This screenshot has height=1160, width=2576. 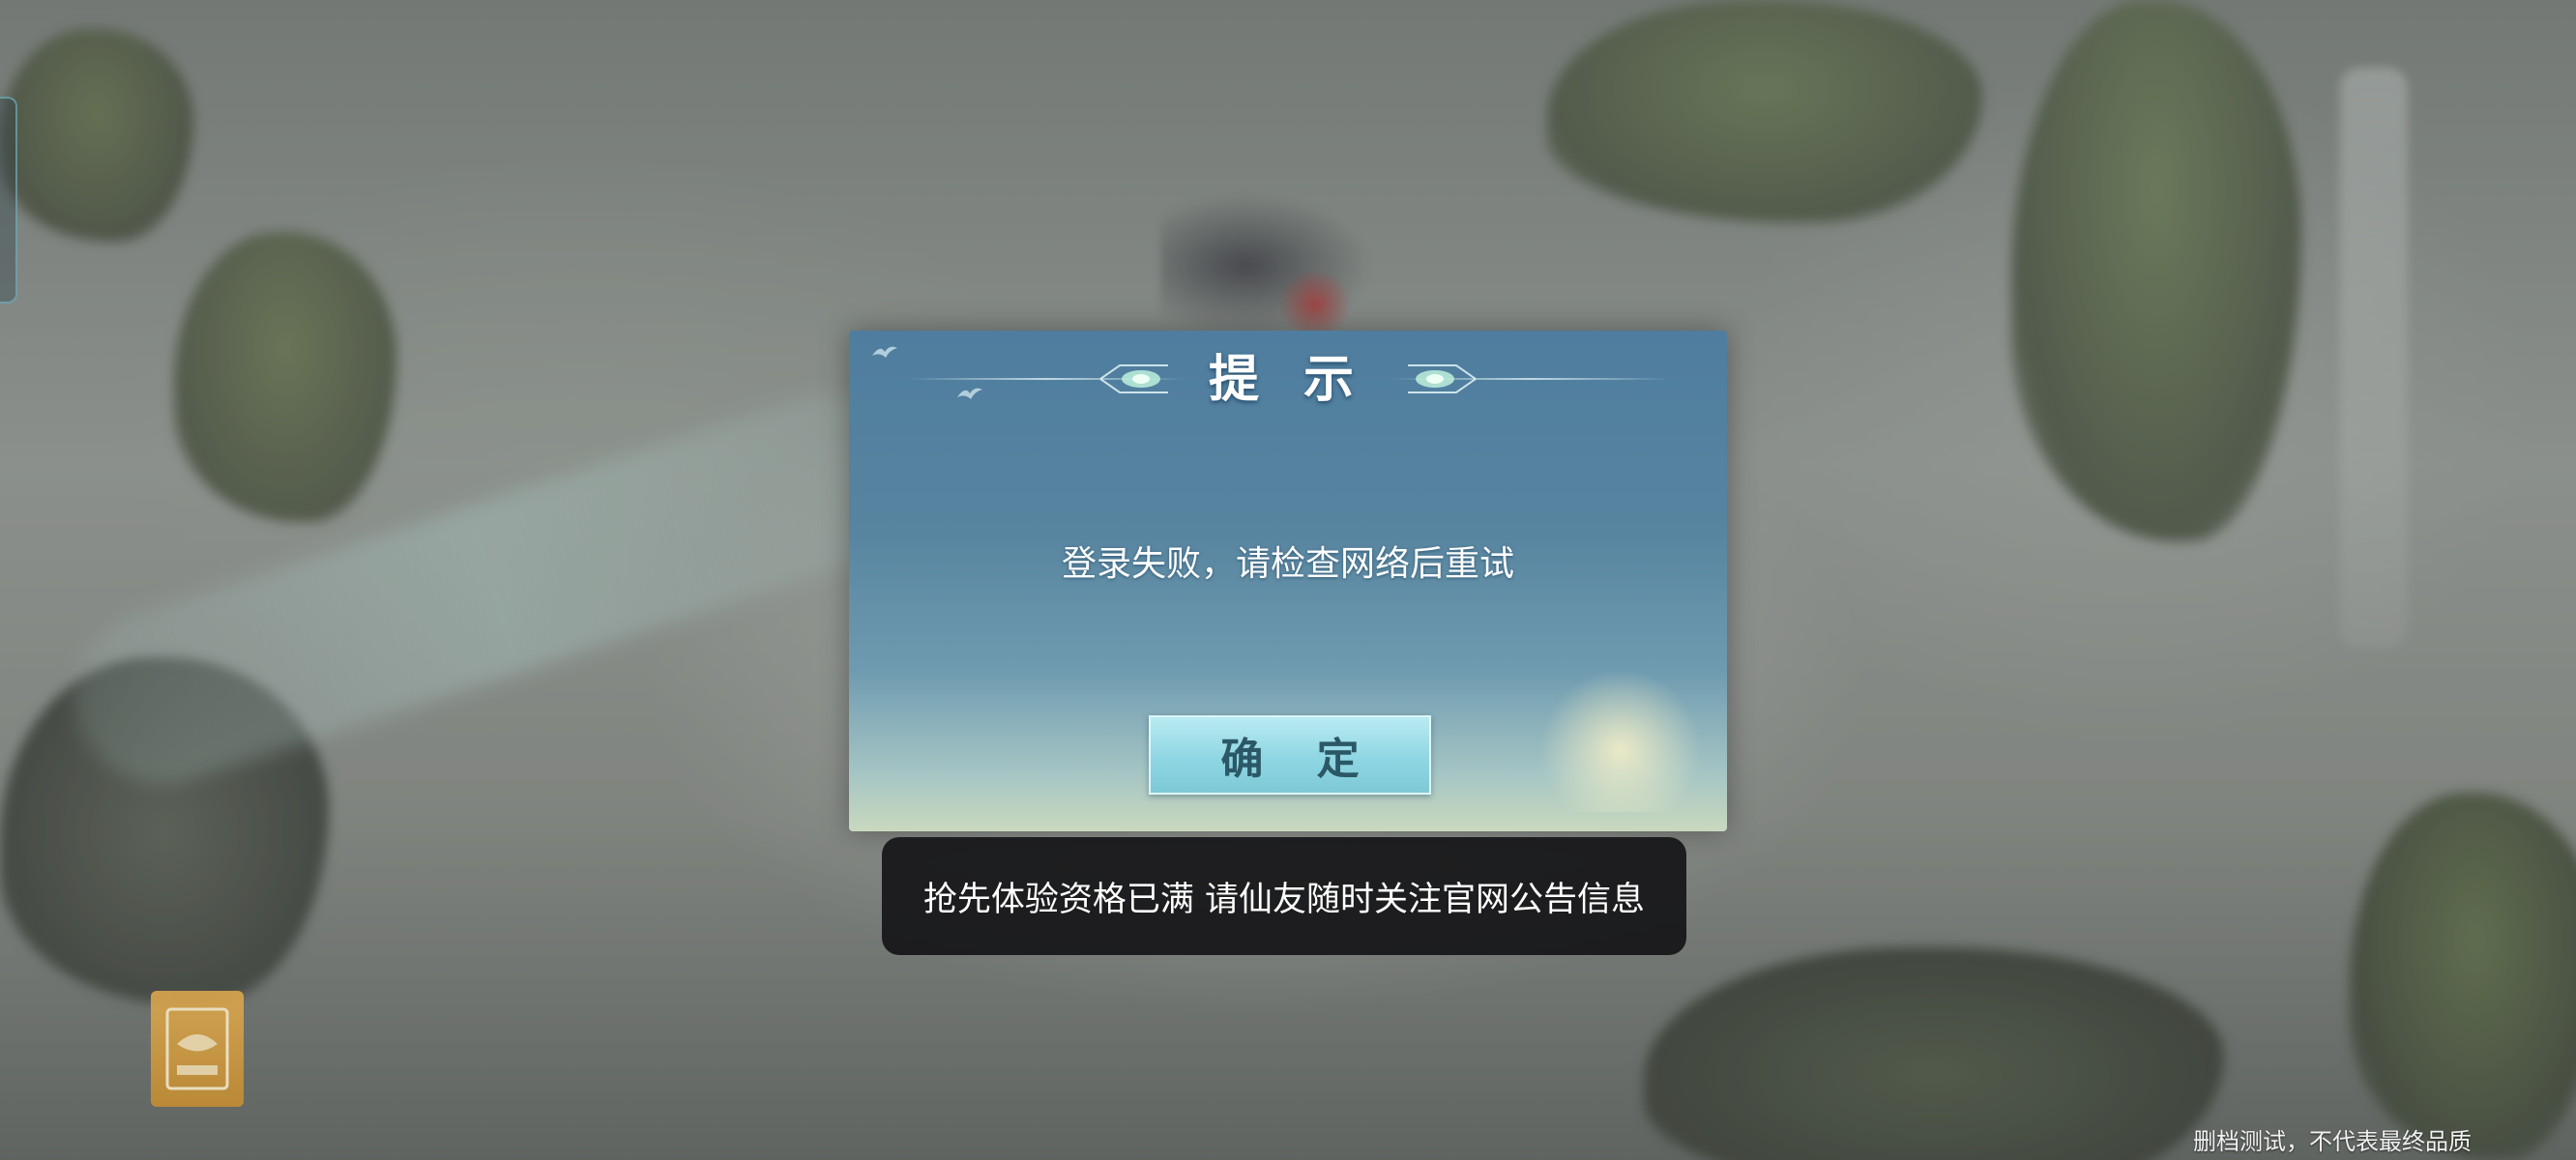 I want to click on toast-notification: 抢先体验资格已满 请仙友随时关注官网公告信息, so click(x=1284, y=896).